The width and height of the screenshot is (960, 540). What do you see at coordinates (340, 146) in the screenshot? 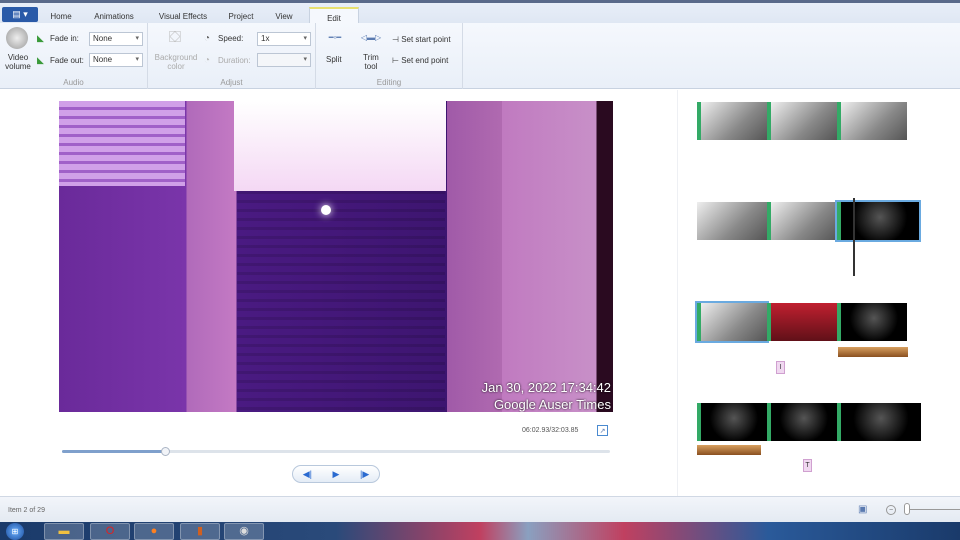
I see `window-light` at bounding box center [340, 146].